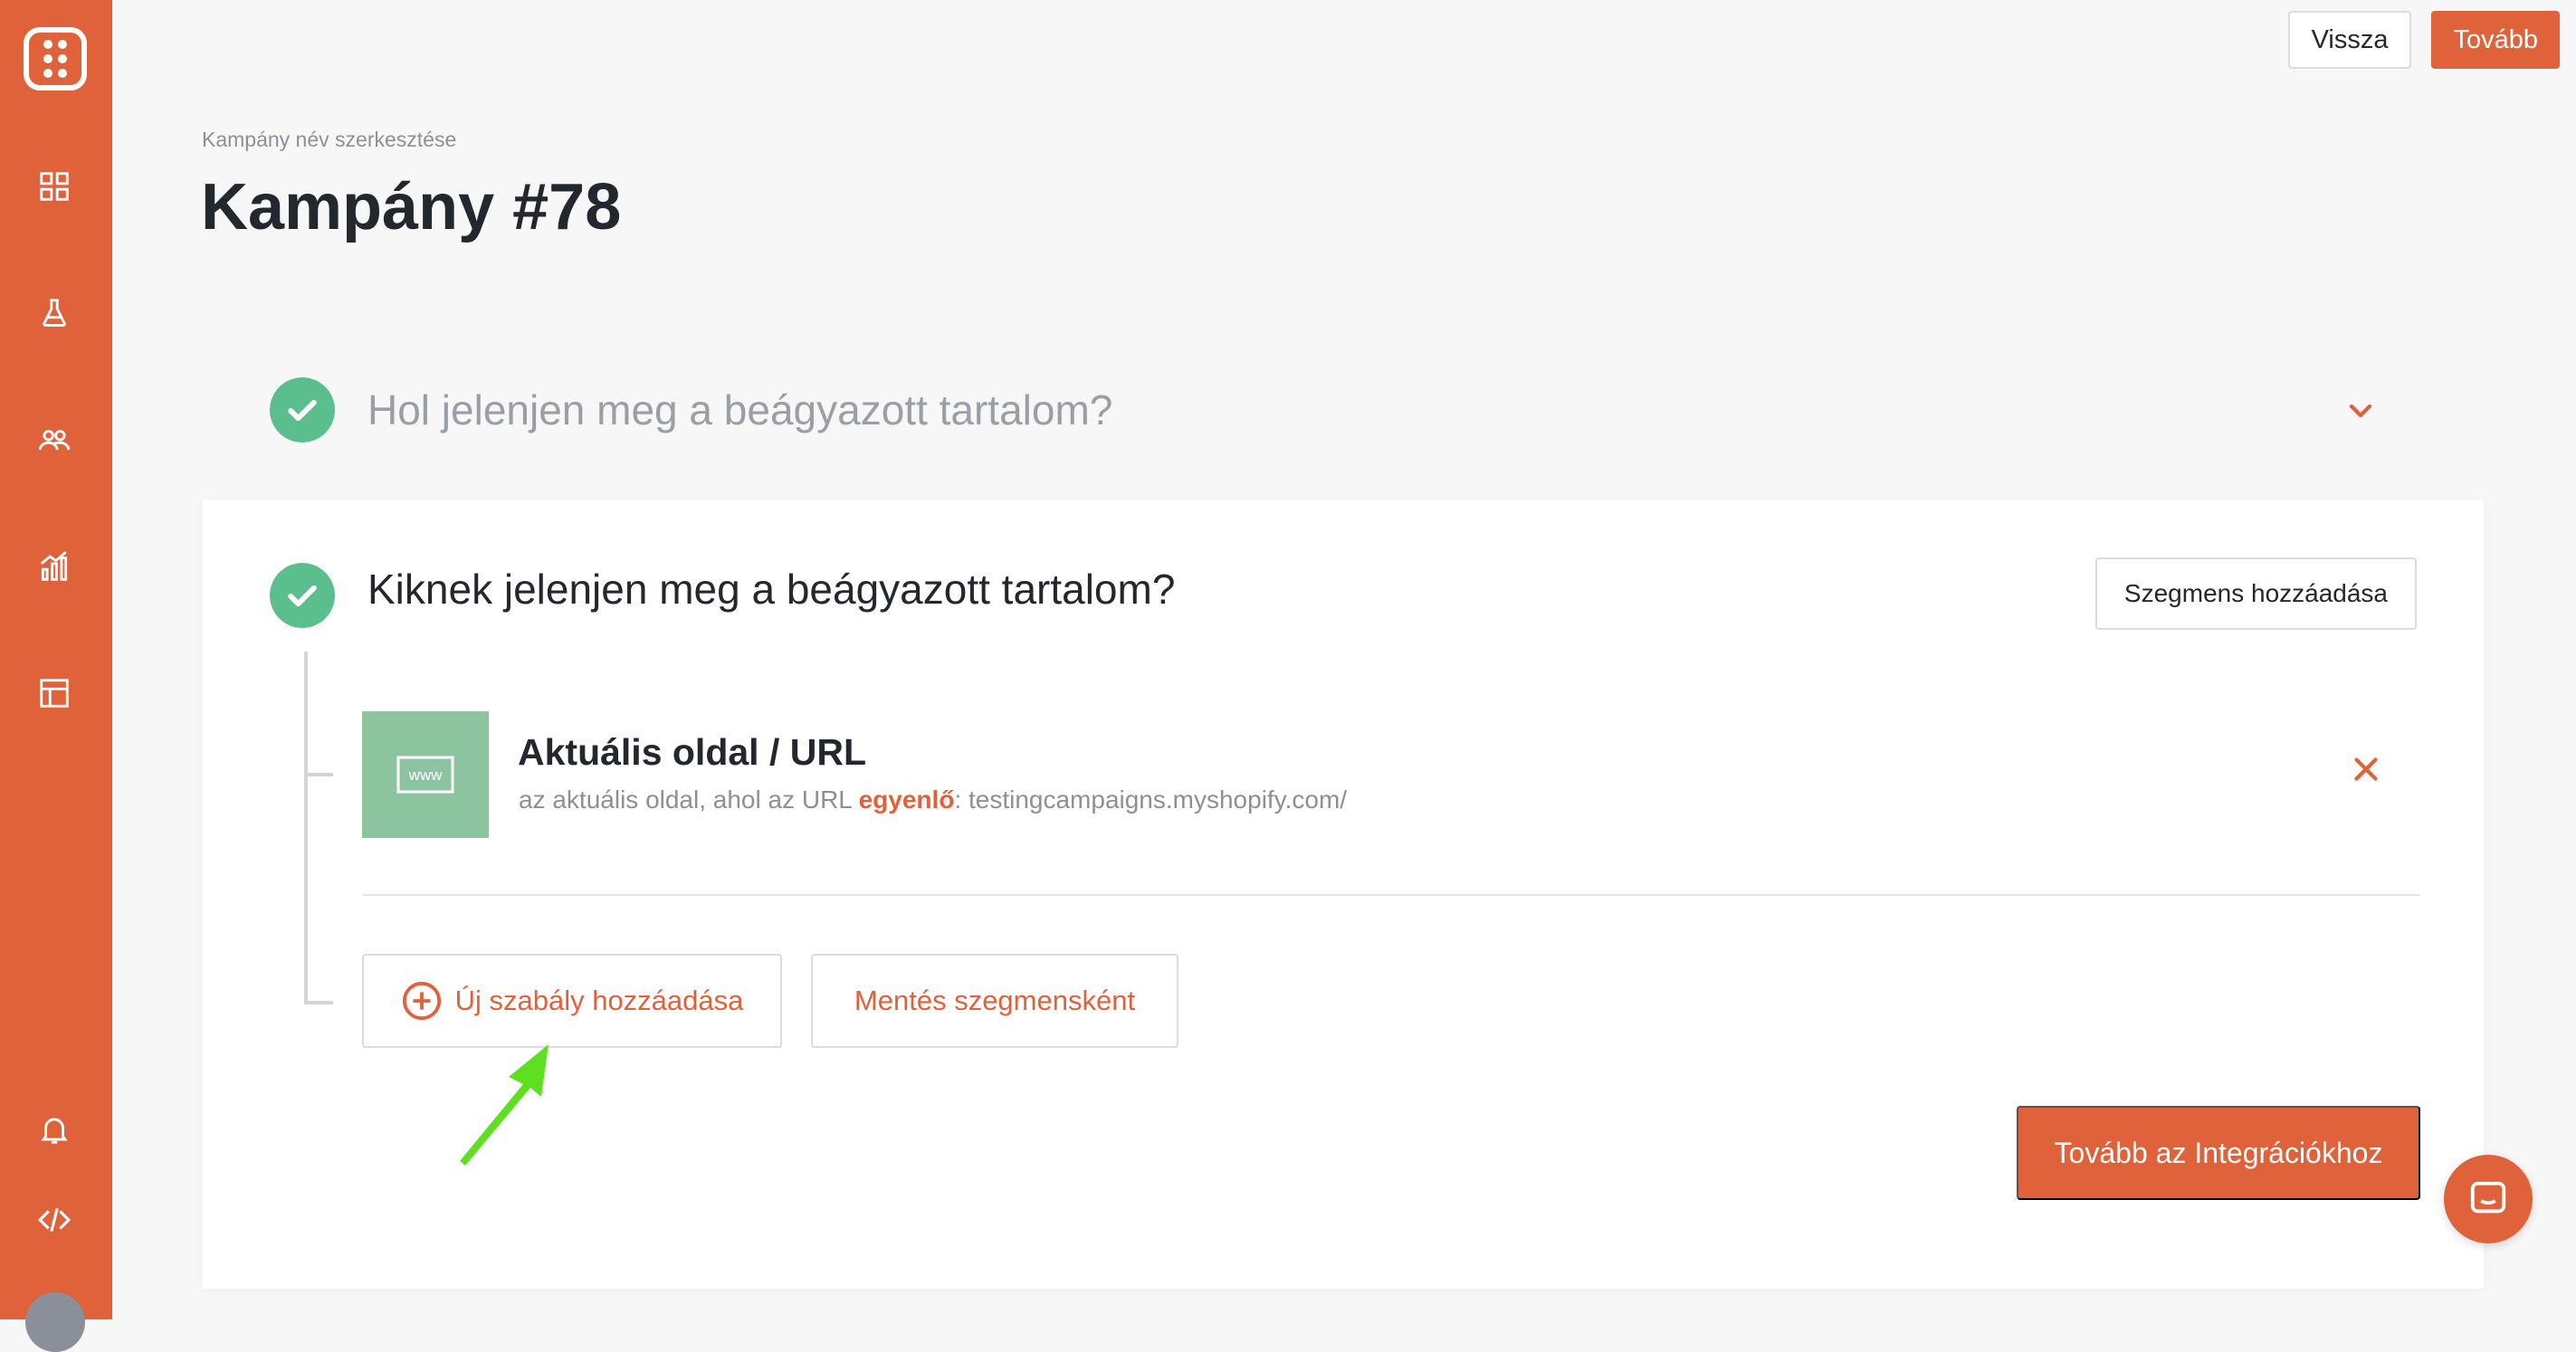 Image resolution: width=2576 pixels, height=1352 pixels. Describe the element at coordinates (329, 140) in the screenshot. I see `breadcrumb: Kampány név szerkesztése` at that location.